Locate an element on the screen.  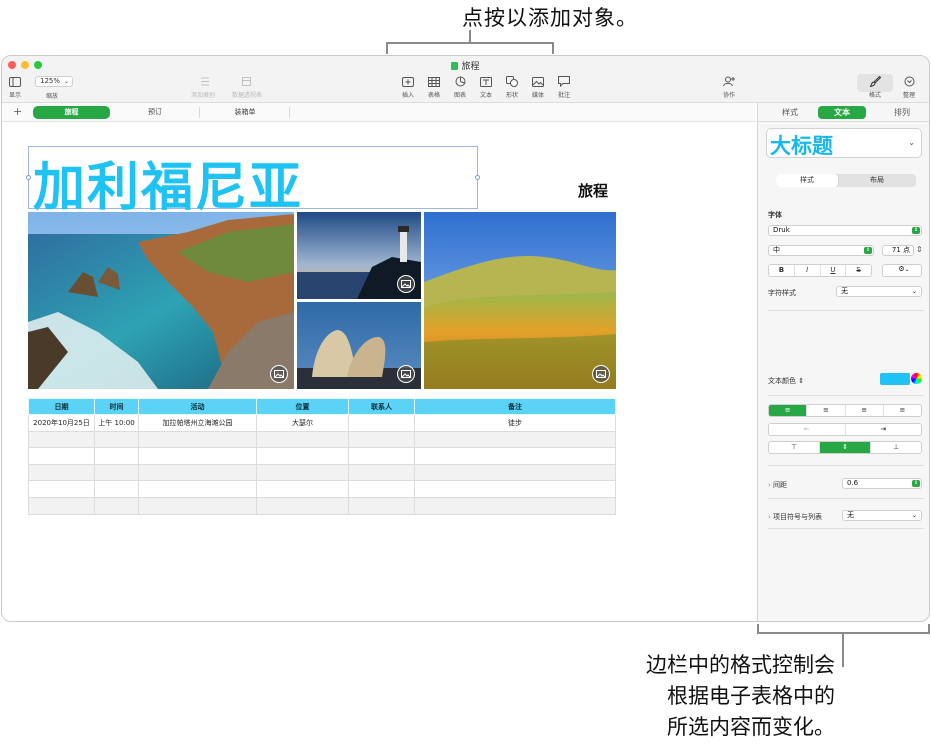
tab-arrange: 排列 is located at coordinates (902, 112).